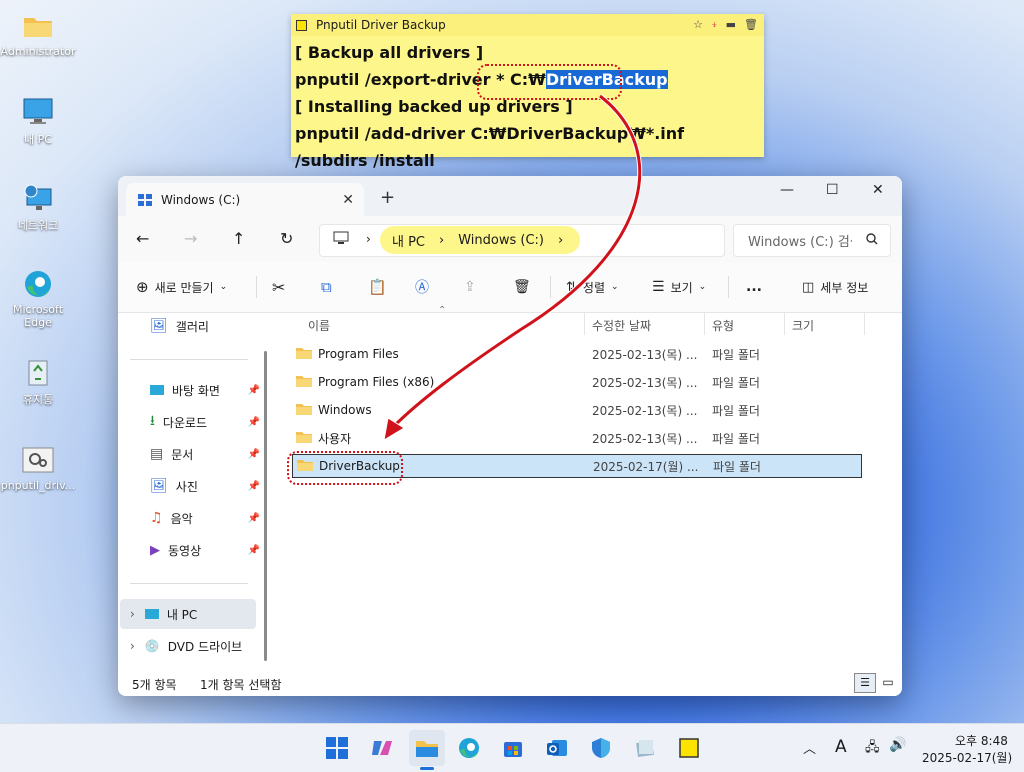  I want to click on details-view-button: ☰, so click(865, 683).